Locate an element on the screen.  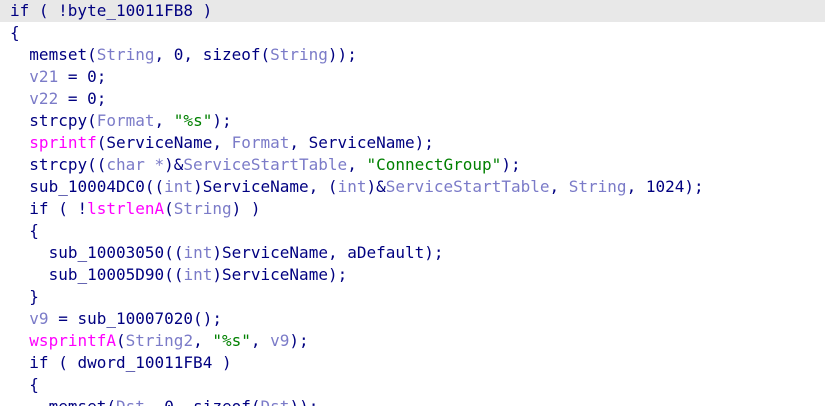
code-token: , ServiceName); is located at coordinates (361, 142).